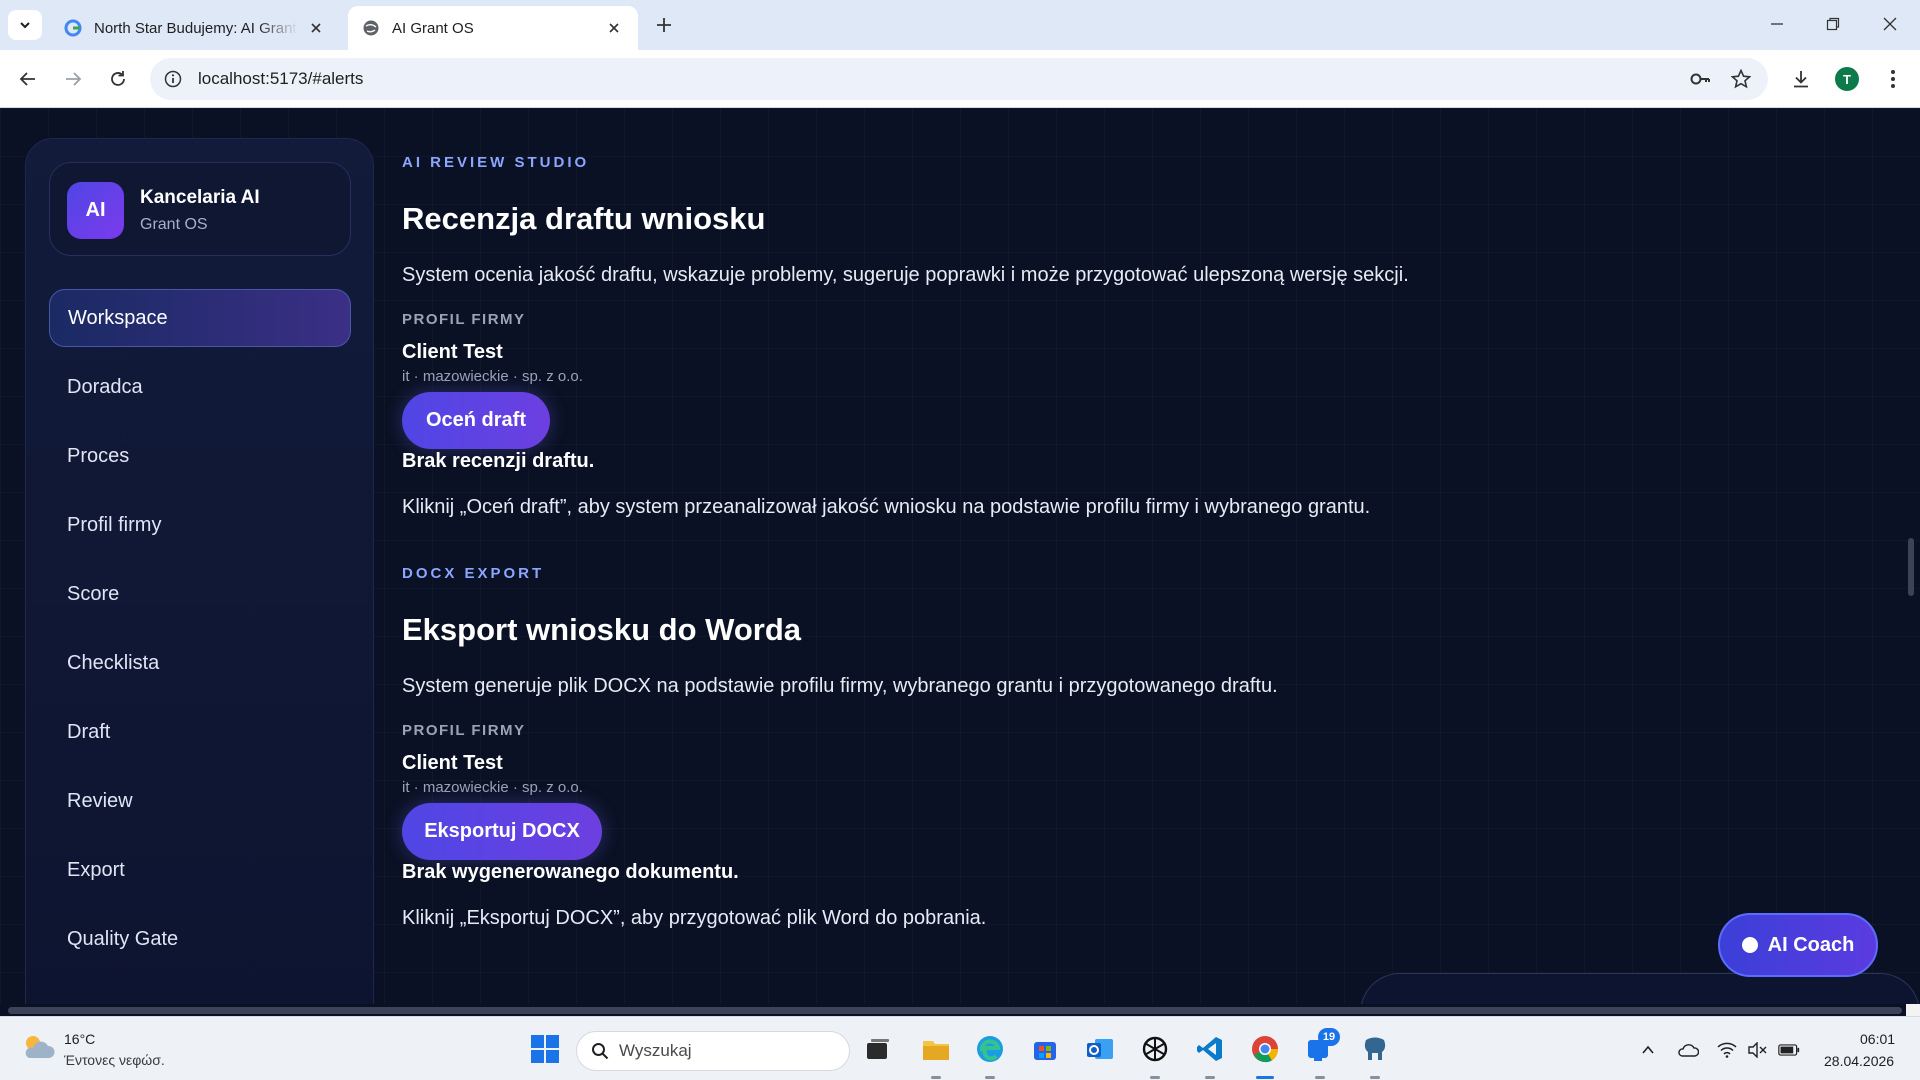  What do you see at coordinates (174, 224) in the screenshot?
I see `brand-subtitle: Grant OS` at bounding box center [174, 224].